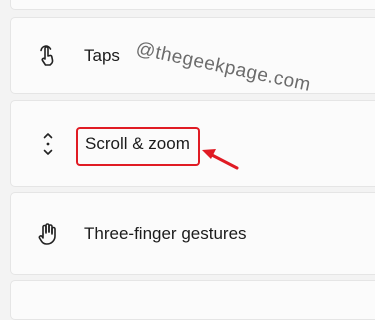  I want to click on settings-card-bottom-partial, so click(192, 300).